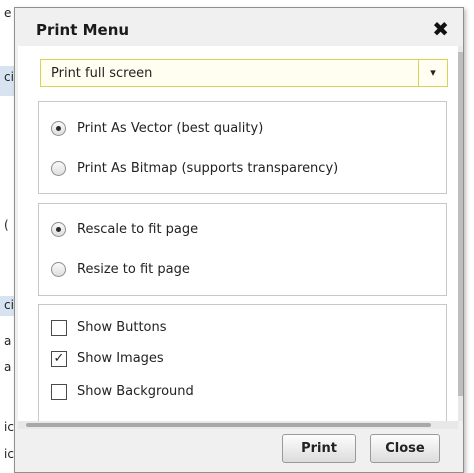 The width and height of the screenshot is (474, 473). What do you see at coordinates (138, 229) in the screenshot?
I see `rescale-label: Rescale to fit page` at bounding box center [138, 229].